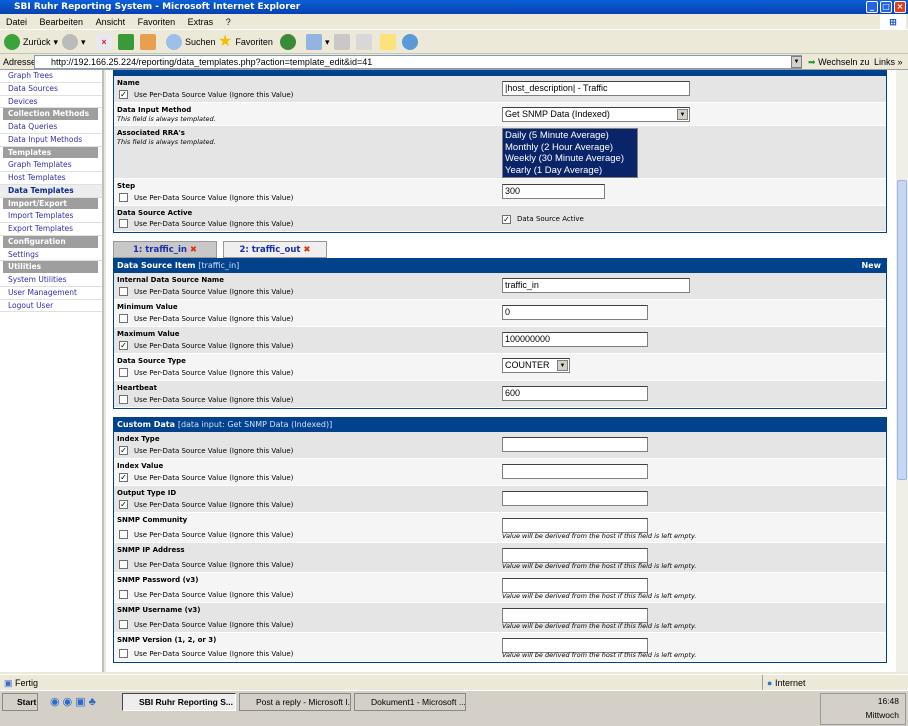 This screenshot has width=908, height=726. Describe the element at coordinates (20, 702) in the screenshot. I see `start-button: Start` at that location.